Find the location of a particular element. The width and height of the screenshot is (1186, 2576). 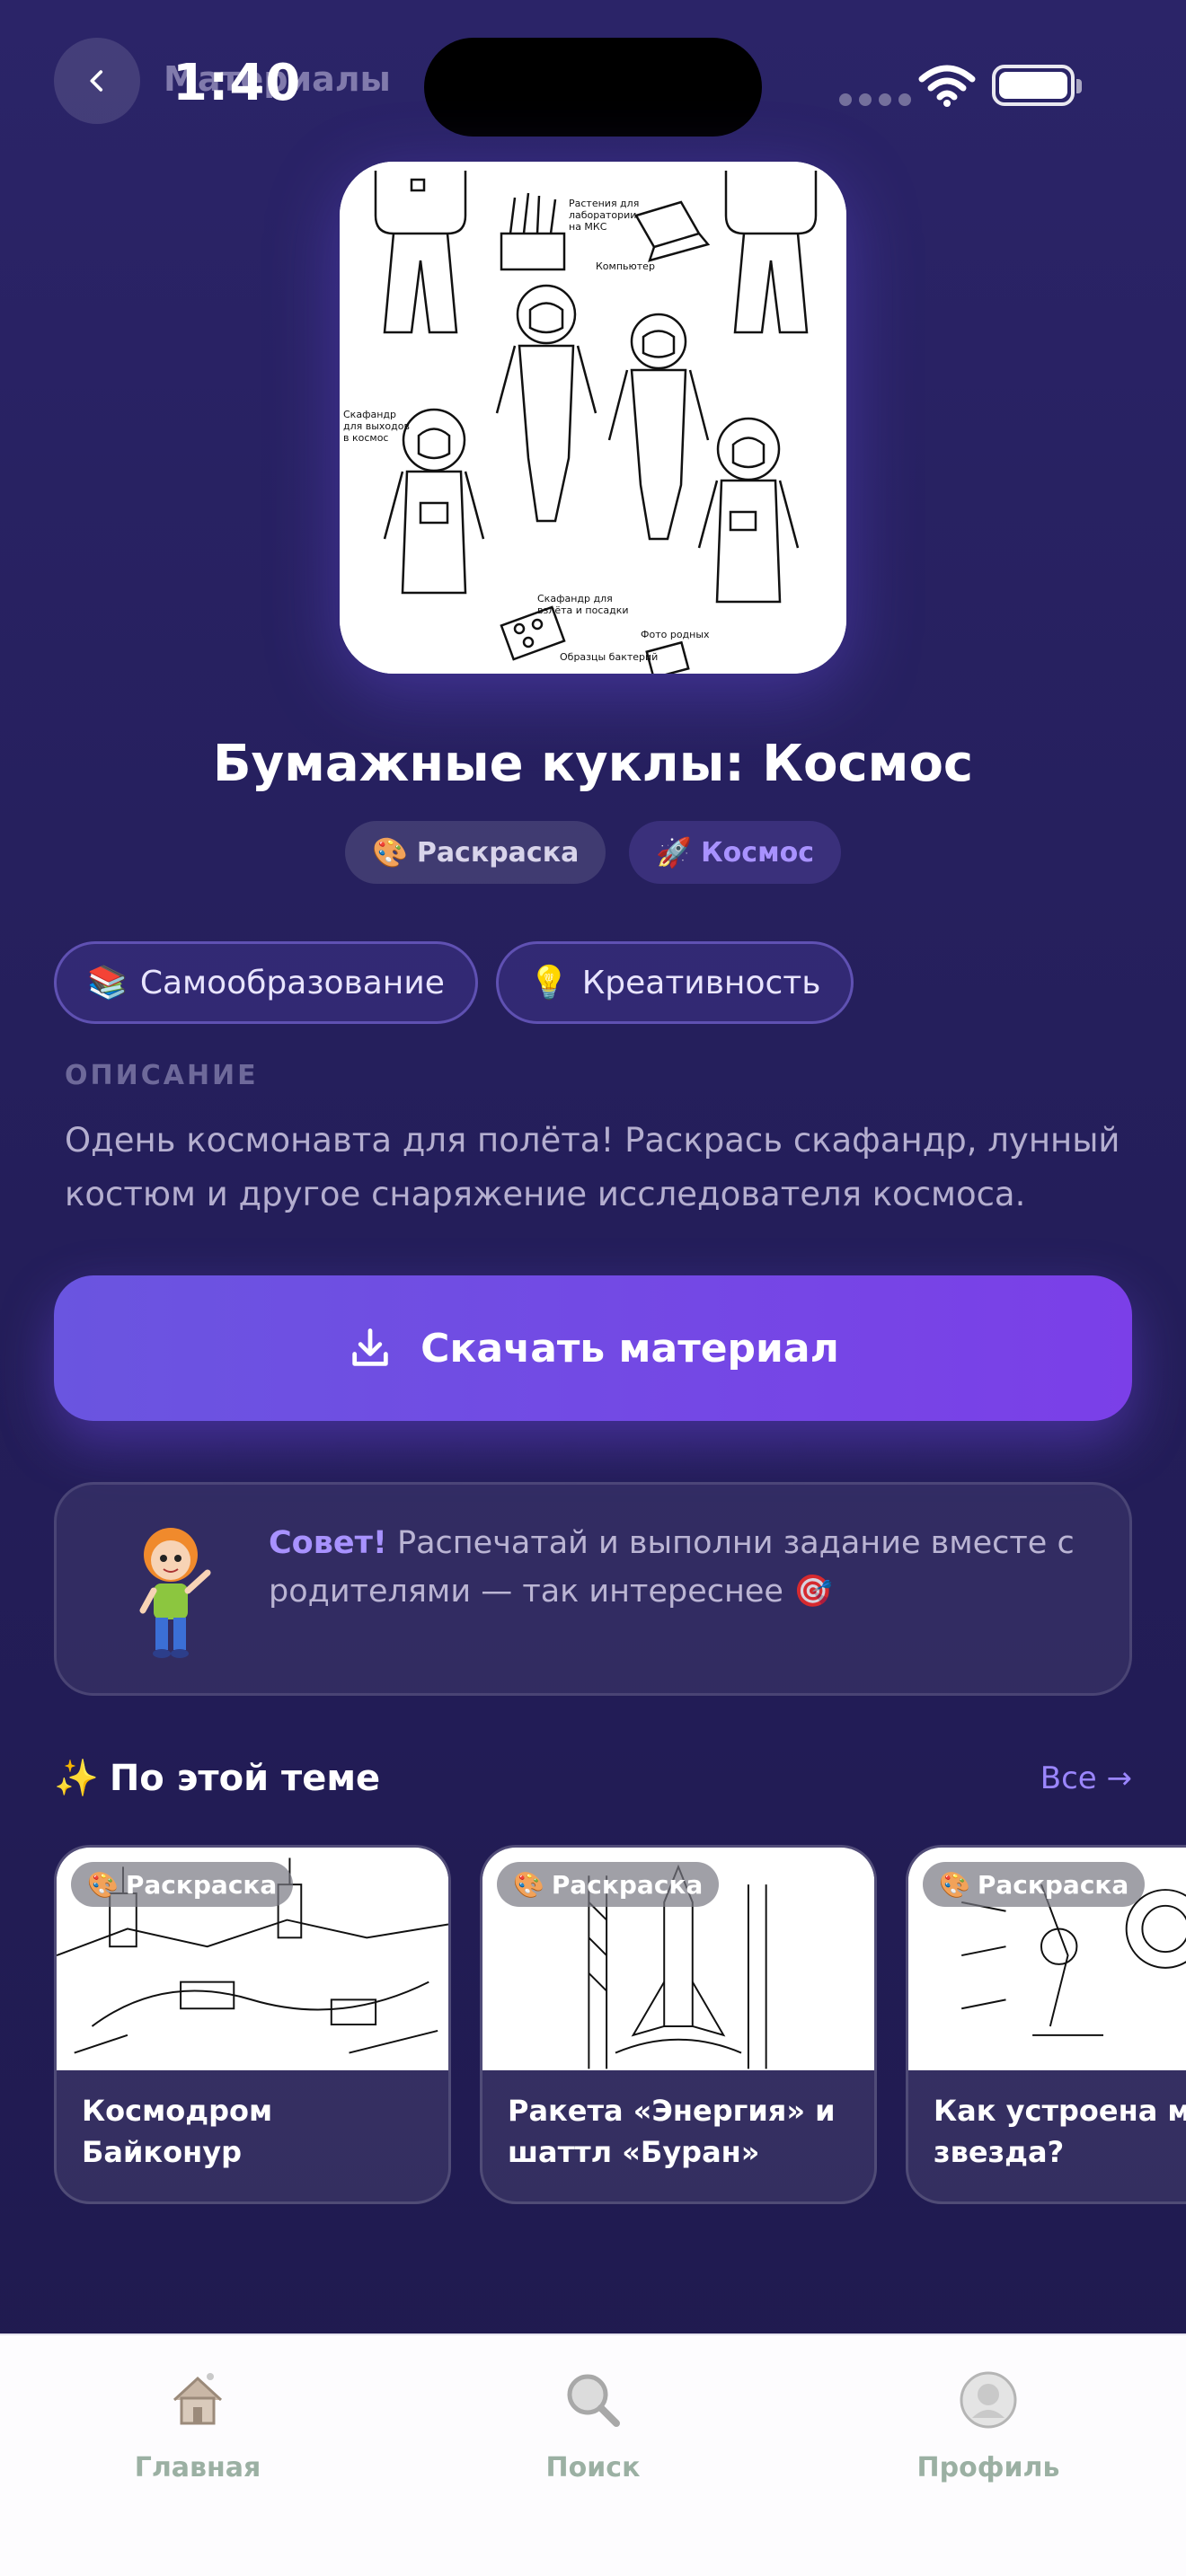

download-button-label: Скачать материал is located at coordinates (629, 1348).